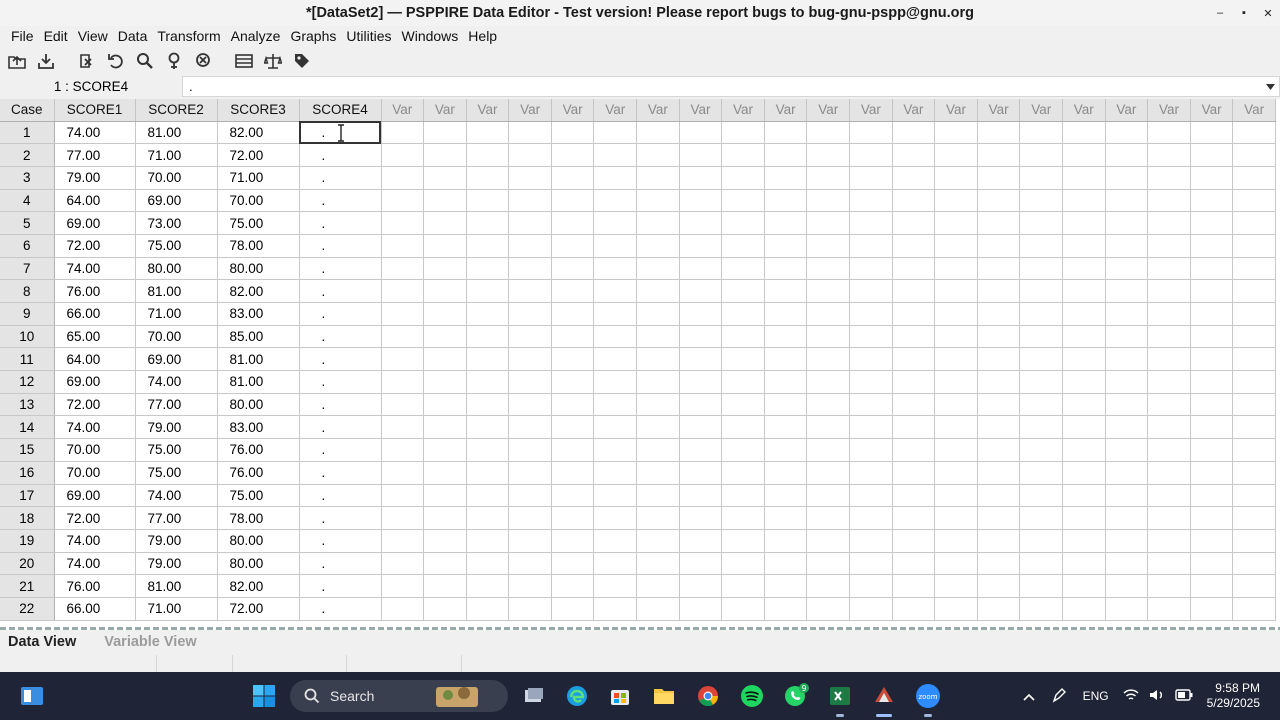  What do you see at coordinates (258, 155) in the screenshot?
I see `data-cell: 72.00` at bounding box center [258, 155].